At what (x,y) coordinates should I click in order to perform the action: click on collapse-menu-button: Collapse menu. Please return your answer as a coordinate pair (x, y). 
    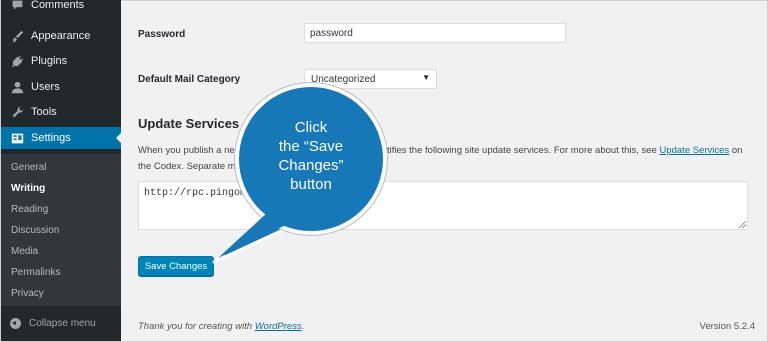
    Looking at the image, I should click on (61, 323).